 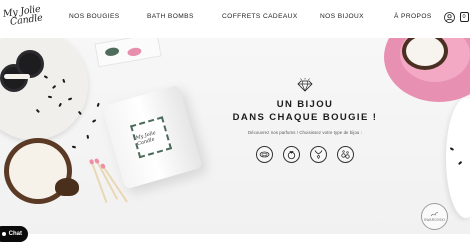 I want to click on necklace-icon, so click(x=318, y=155).